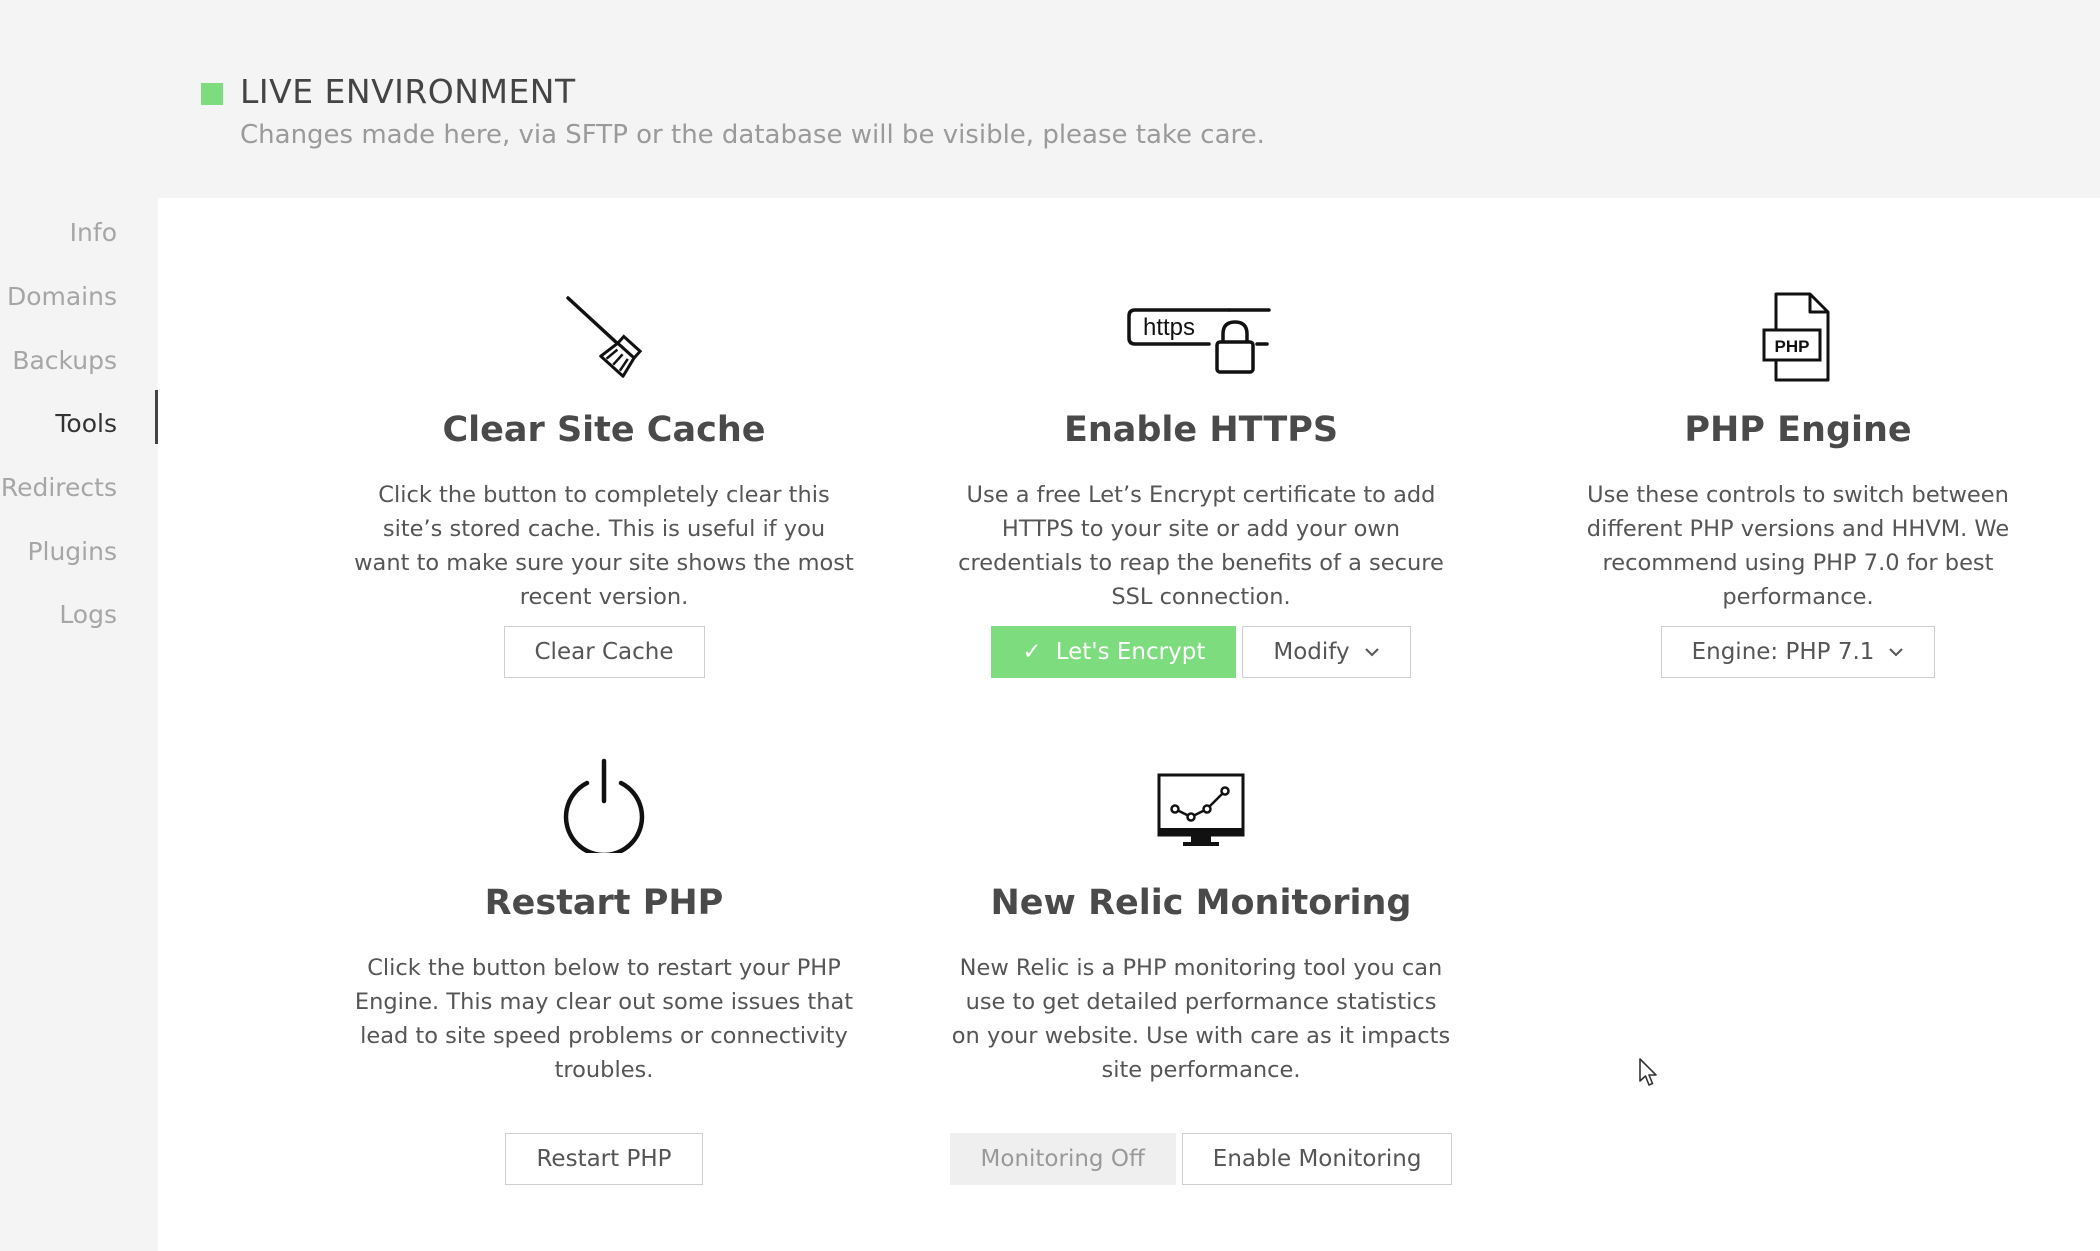 The image size is (2100, 1251). What do you see at coordinates (604, 903) in the screenshot?
I see `restart-php-title: Restart PHP` at bounding box center [604, 903].